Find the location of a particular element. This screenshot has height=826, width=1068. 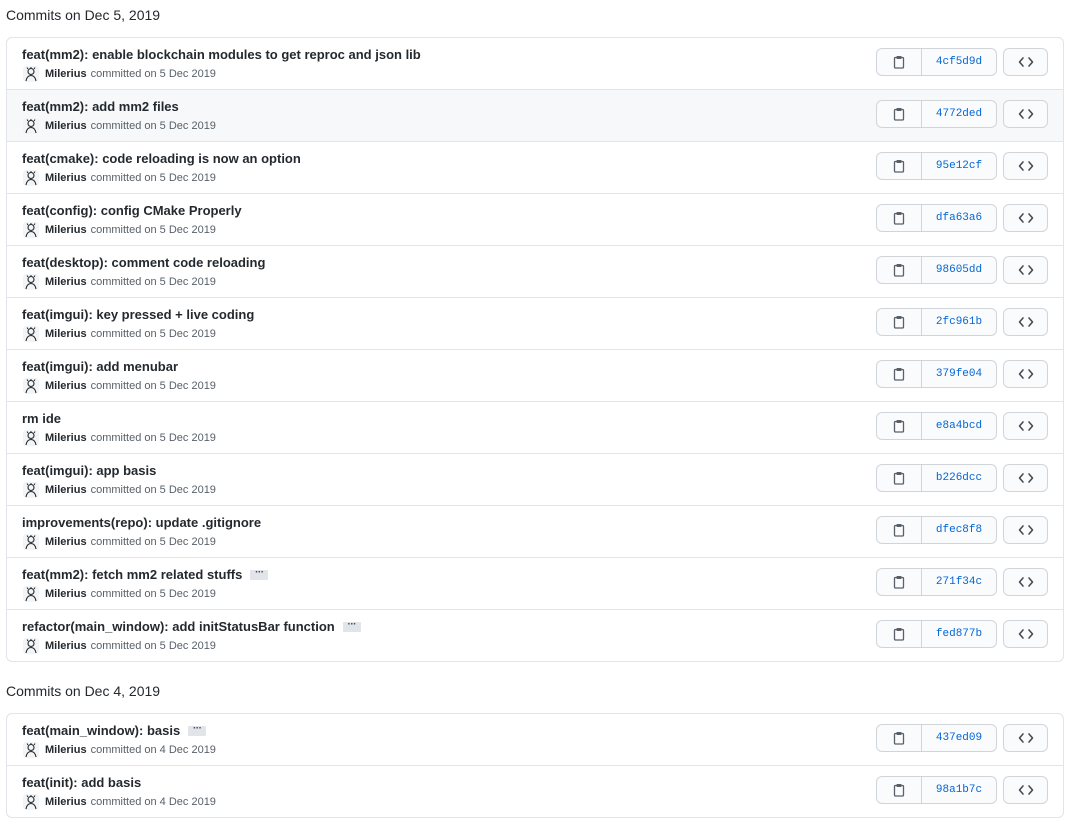

commit-message-link: feat(init): add basis is located at coordinates (81, 782).